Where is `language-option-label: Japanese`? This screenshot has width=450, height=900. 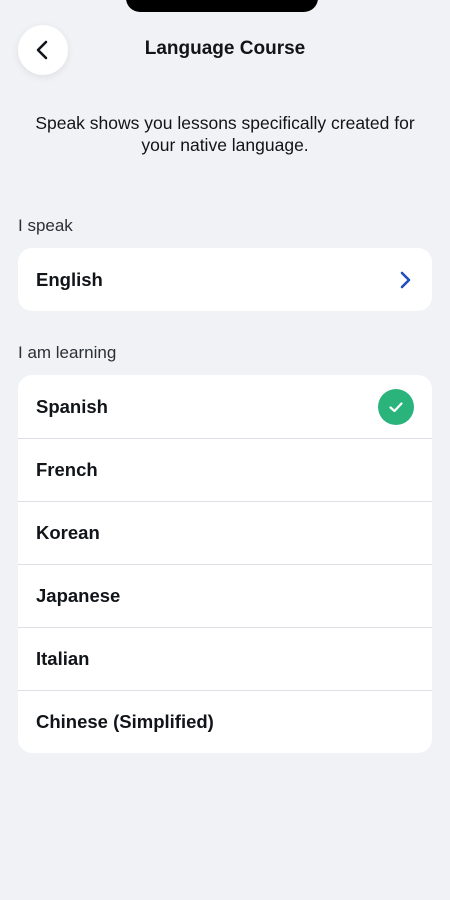 language-option-label: Japanese is located at coordinates (78, 595).